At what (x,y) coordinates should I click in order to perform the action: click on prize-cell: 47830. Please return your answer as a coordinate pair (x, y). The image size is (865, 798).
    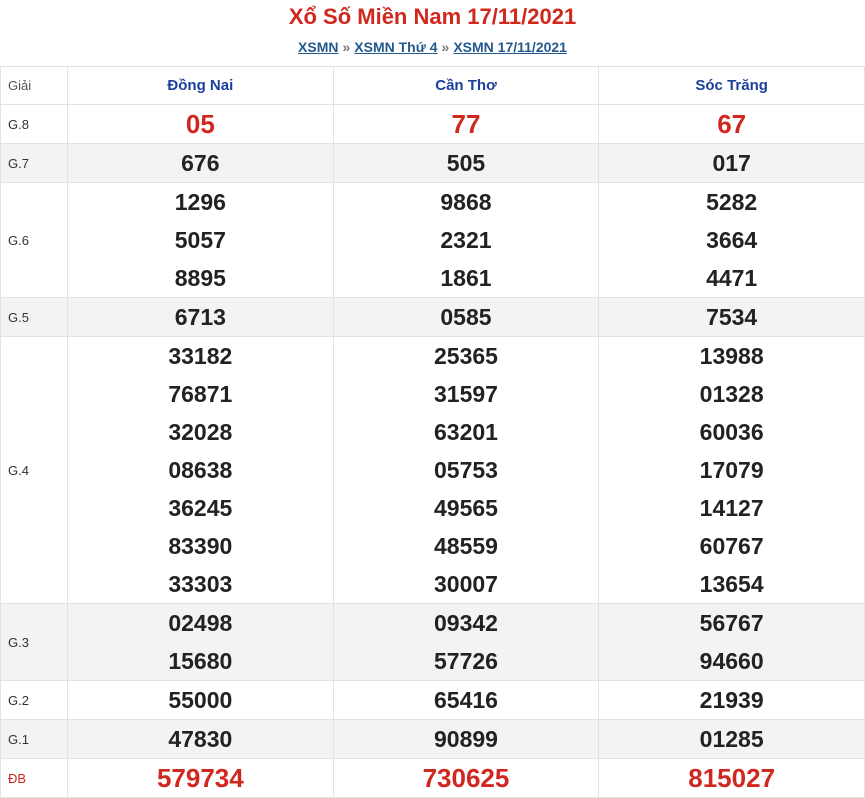
    Looking at the image, I should click on (200, 739).